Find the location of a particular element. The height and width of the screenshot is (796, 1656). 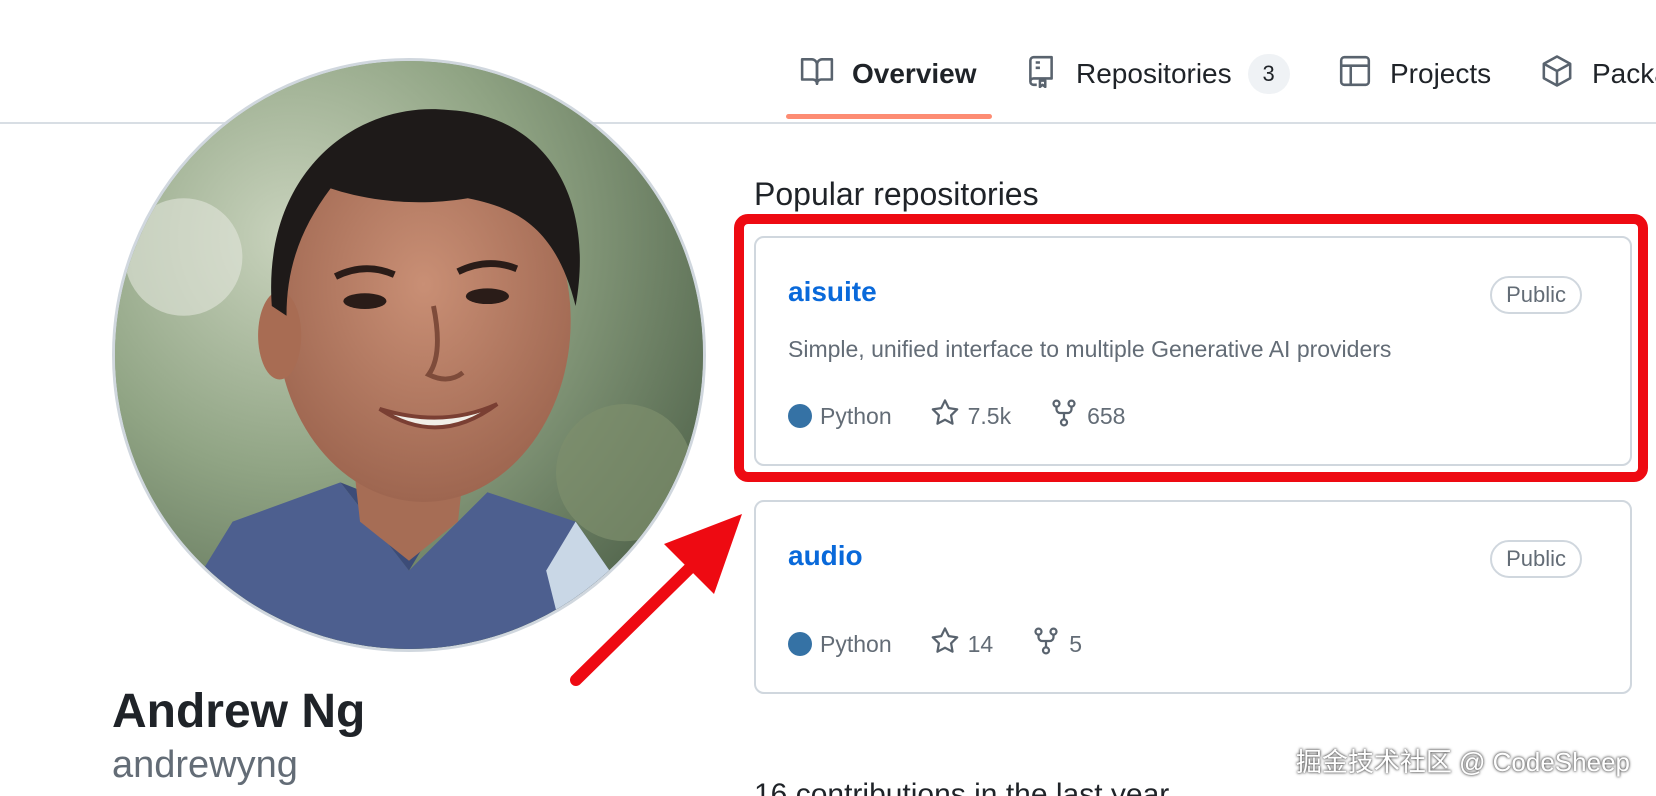

repo-forks: 5 is located at coordinates (1056, 644).